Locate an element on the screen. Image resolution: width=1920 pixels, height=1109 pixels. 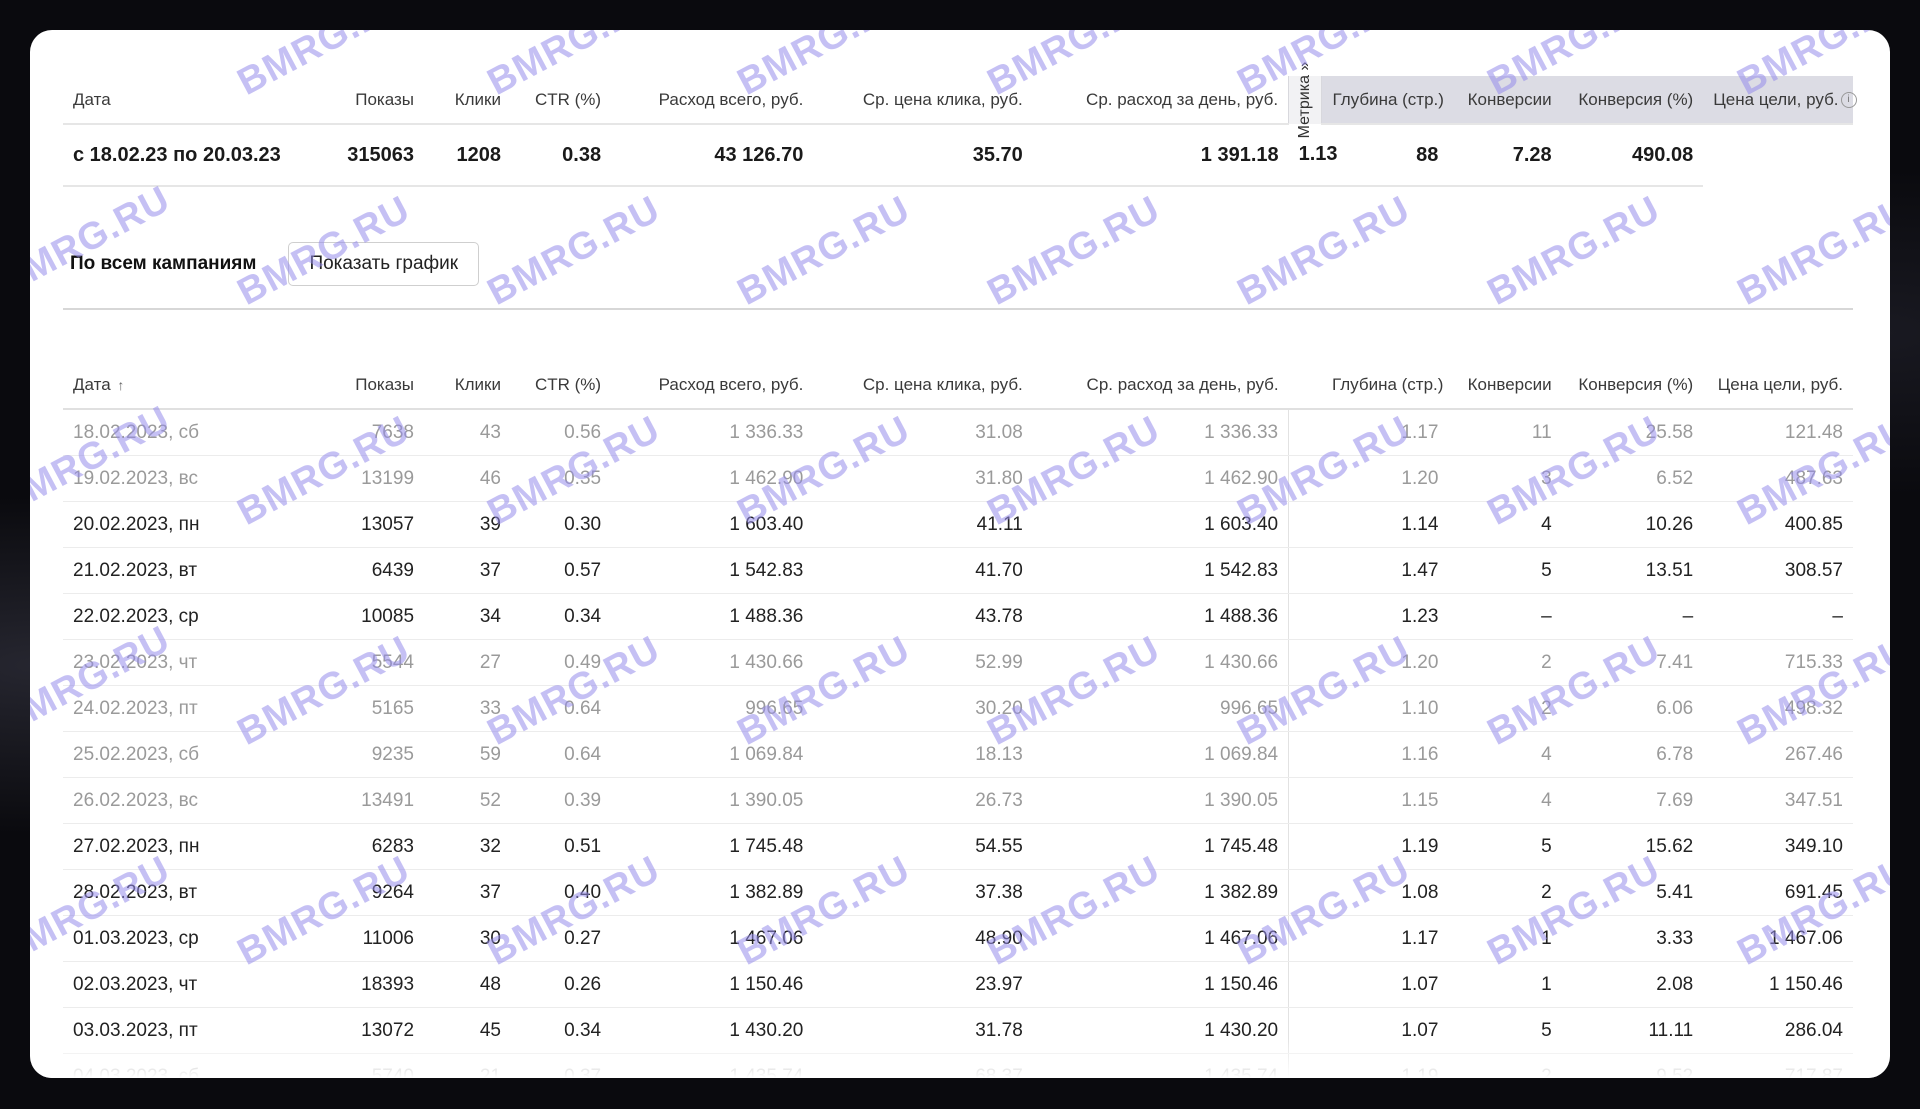
cell-goal-cost: 121.48 is located at coordinates (1778, 432).